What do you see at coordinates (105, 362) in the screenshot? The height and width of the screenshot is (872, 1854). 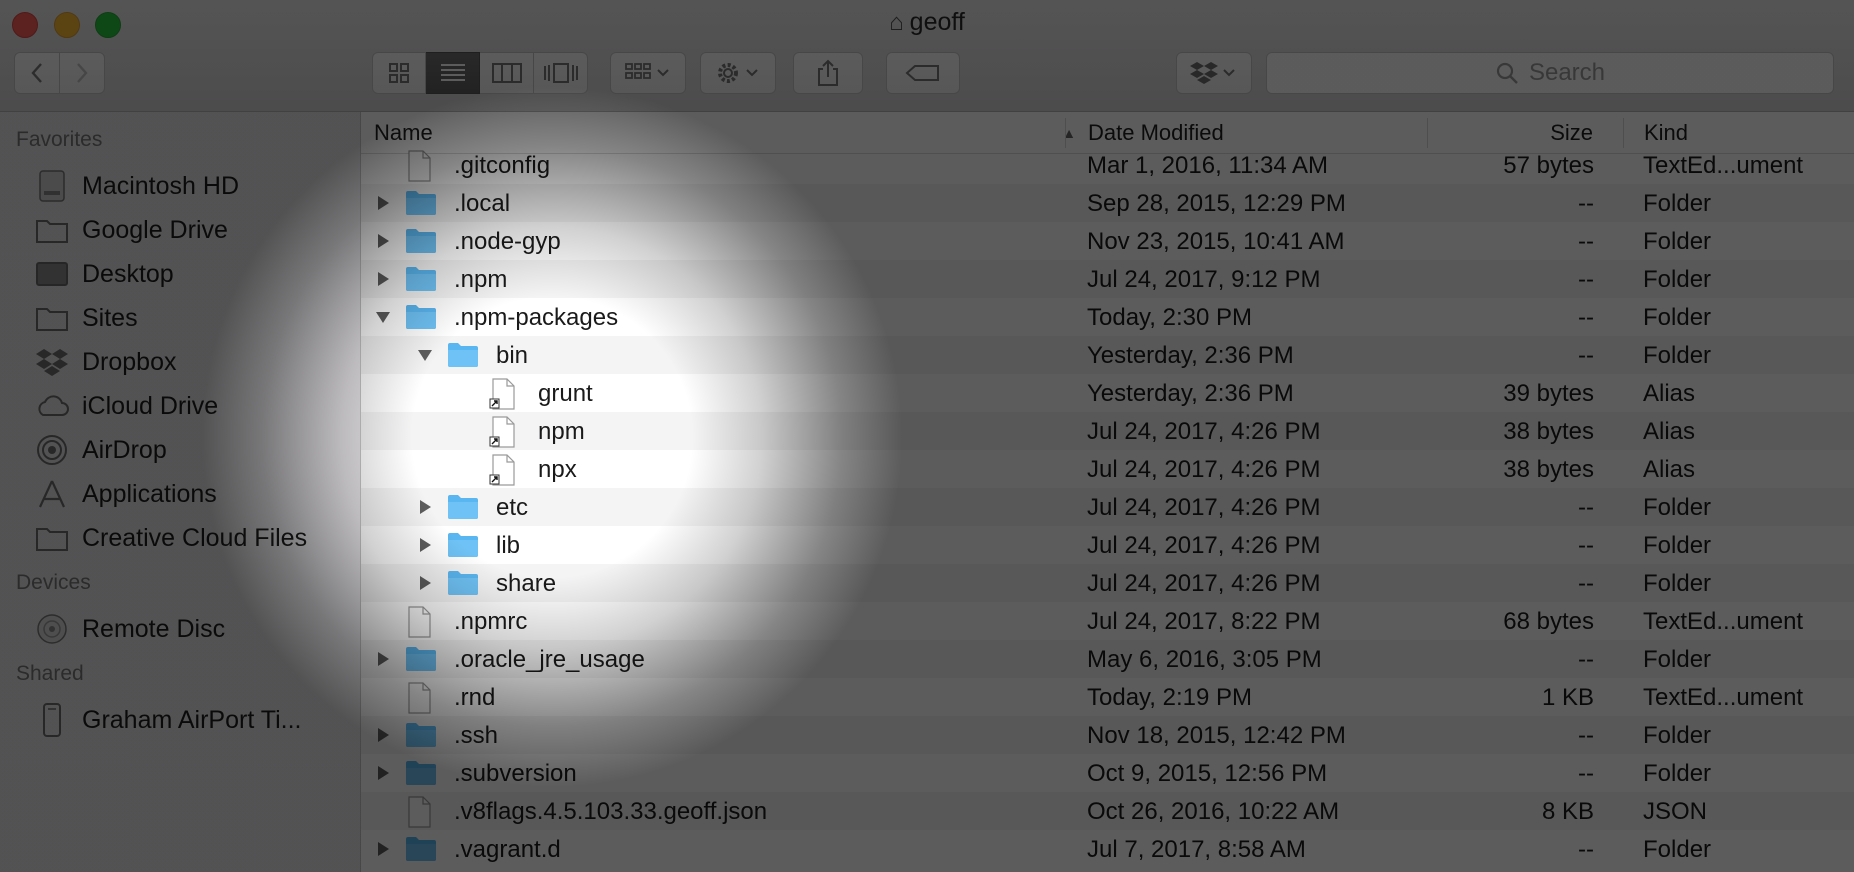 I see `sidebar-item-dropbox: Dropbox` at bounding box center [105, 362].